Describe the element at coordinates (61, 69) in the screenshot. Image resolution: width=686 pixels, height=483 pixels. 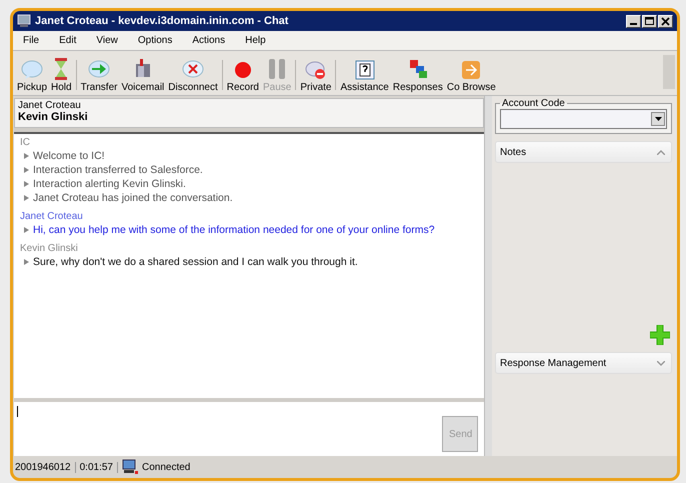
I see `hourglass-icon` at that location.